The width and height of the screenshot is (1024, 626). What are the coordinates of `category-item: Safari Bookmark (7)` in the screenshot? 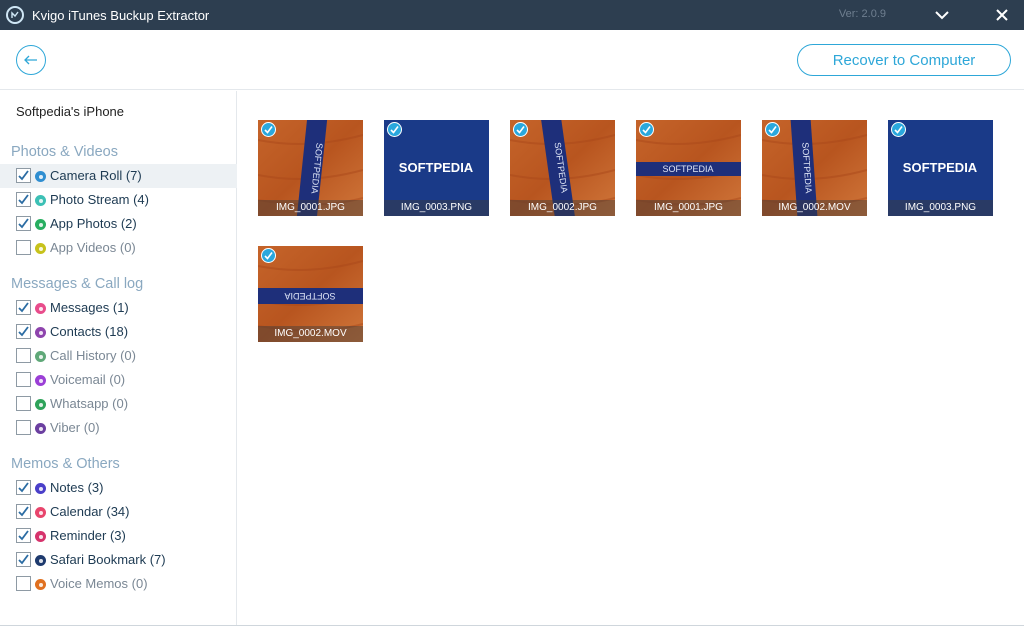 It's located at (118, 560).